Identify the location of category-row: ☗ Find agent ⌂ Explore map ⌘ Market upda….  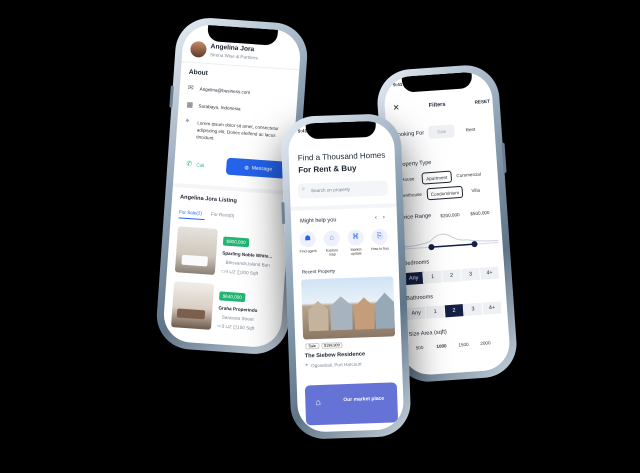
(343, 242).